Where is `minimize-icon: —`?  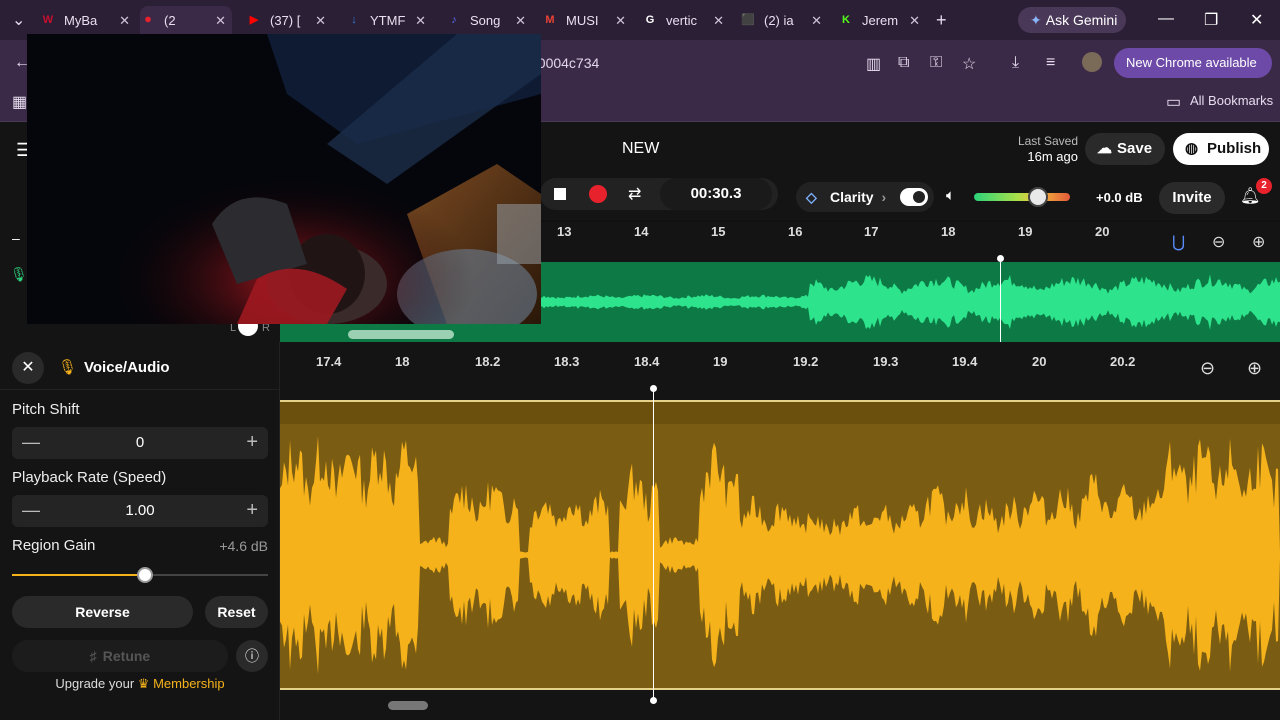 minimize-icon: — is located at coordinates (1166, 19).